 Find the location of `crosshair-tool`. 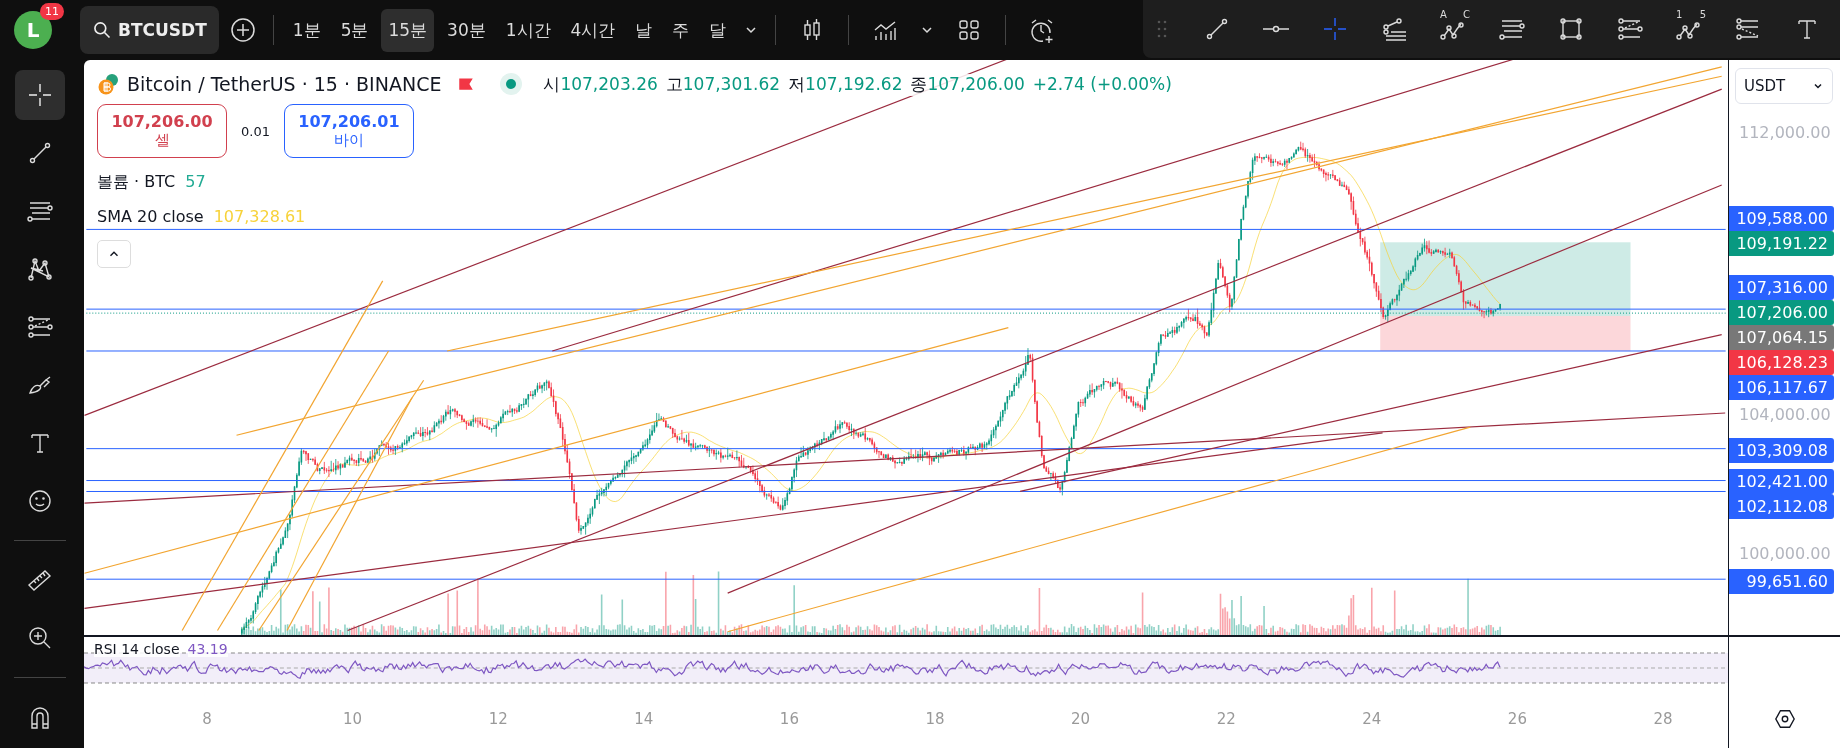

crosshair-tool is located at coordinates (40, 95).